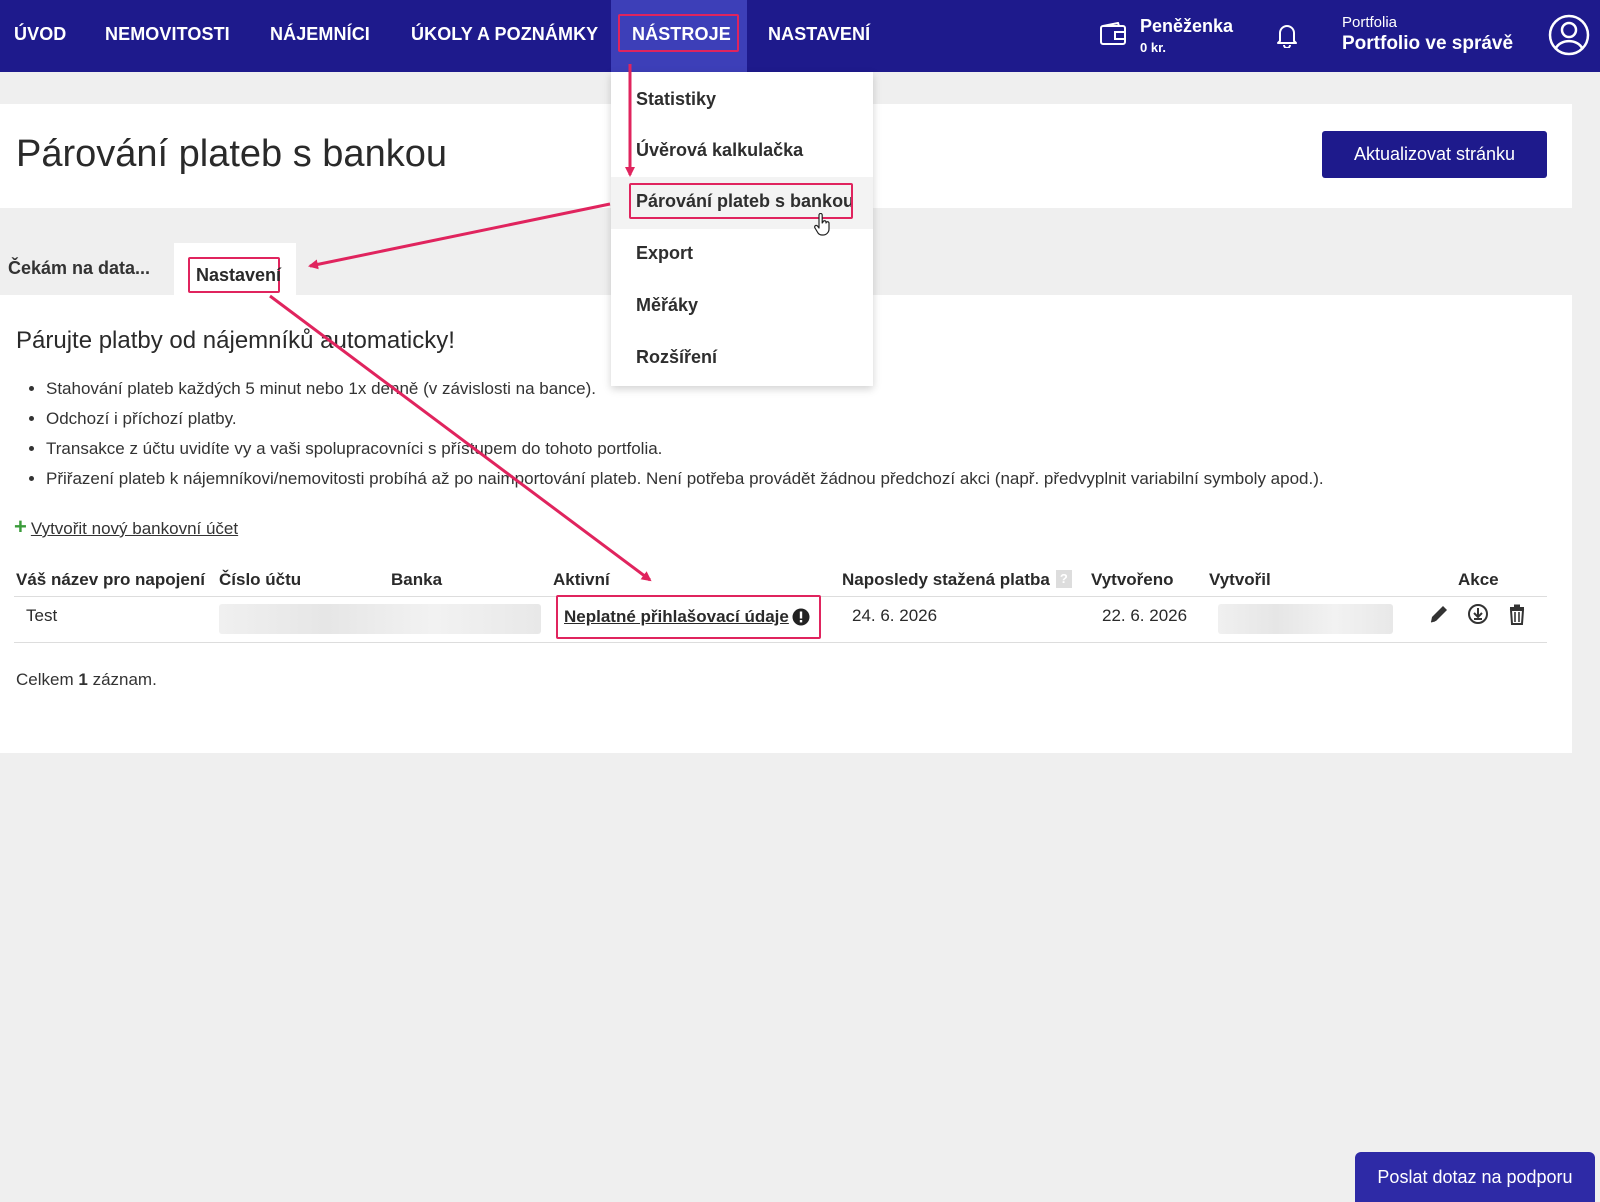 This screenshot has width=1600, height=1202. Describe the element at coordinates (42, 615) in the screenshot. I see `row-name: Test` at that location.